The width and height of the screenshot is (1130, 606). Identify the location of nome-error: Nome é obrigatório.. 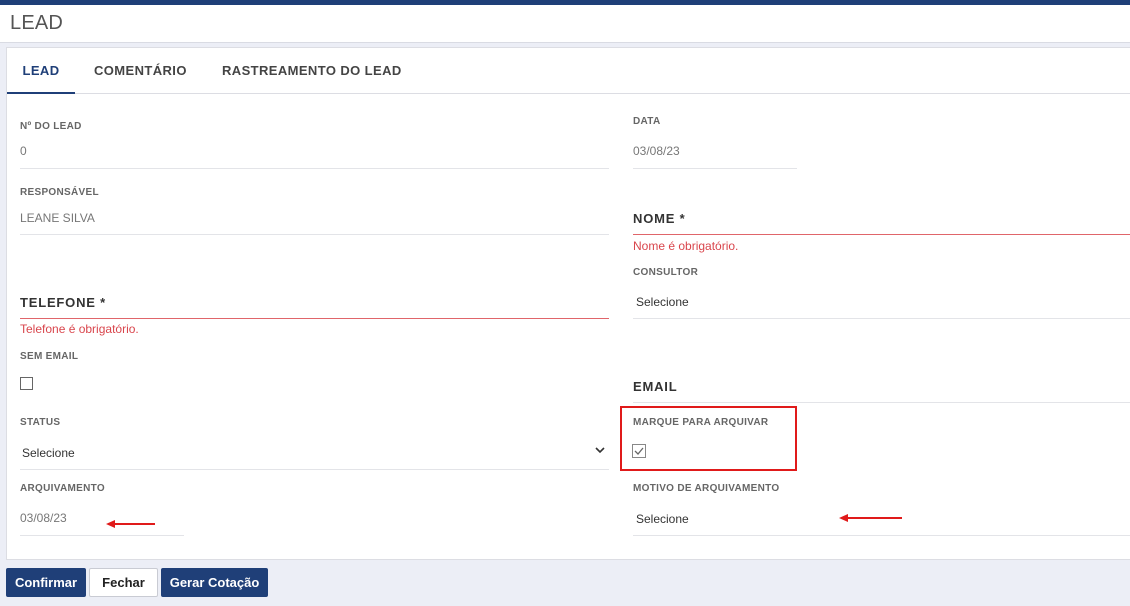
(686, 246).